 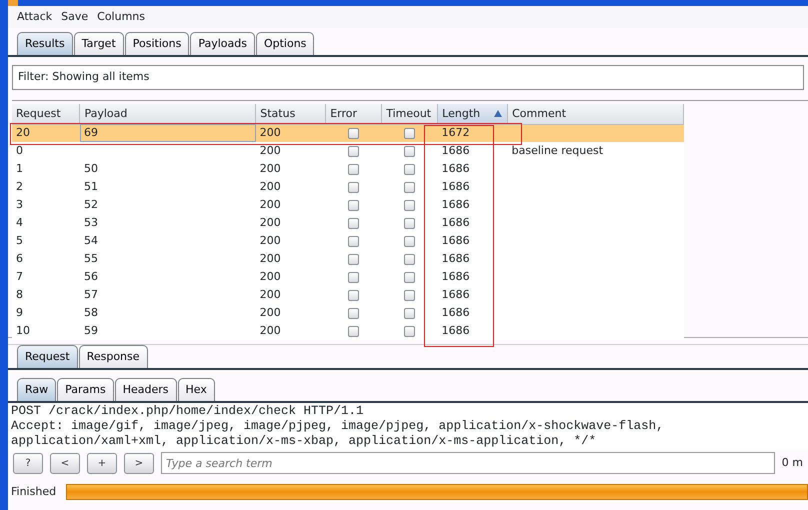 What do you see at coordinates (28, 463) in the screenshot?
I see `help-button: ?` at bounding box center [28, 463].